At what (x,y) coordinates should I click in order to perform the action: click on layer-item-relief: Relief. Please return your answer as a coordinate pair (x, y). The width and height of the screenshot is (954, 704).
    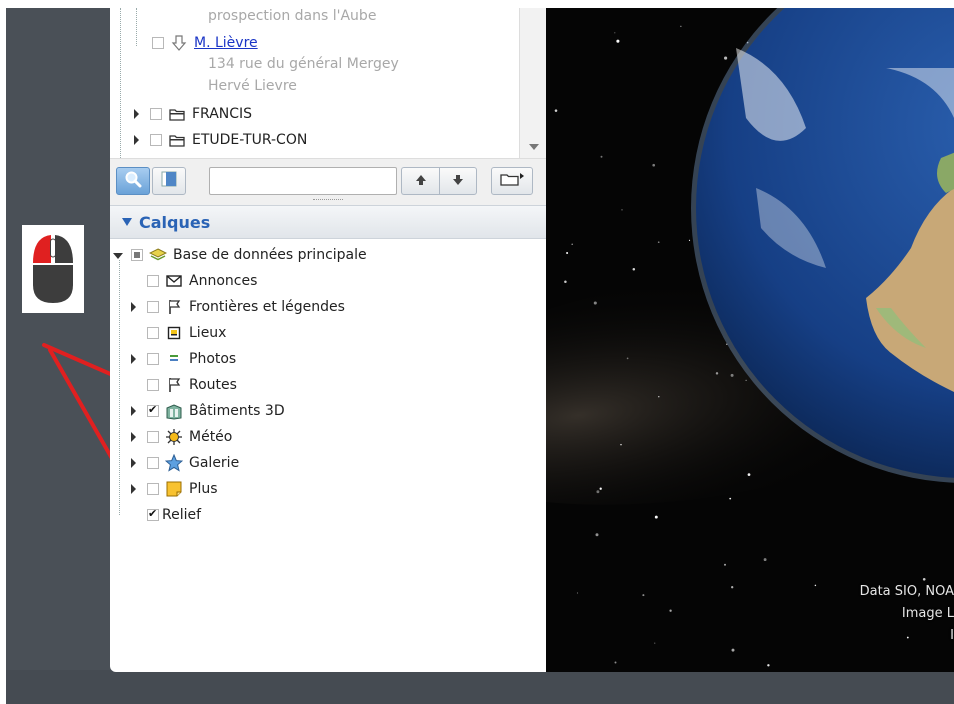
    Looking at the image, I should click on (166, 515).